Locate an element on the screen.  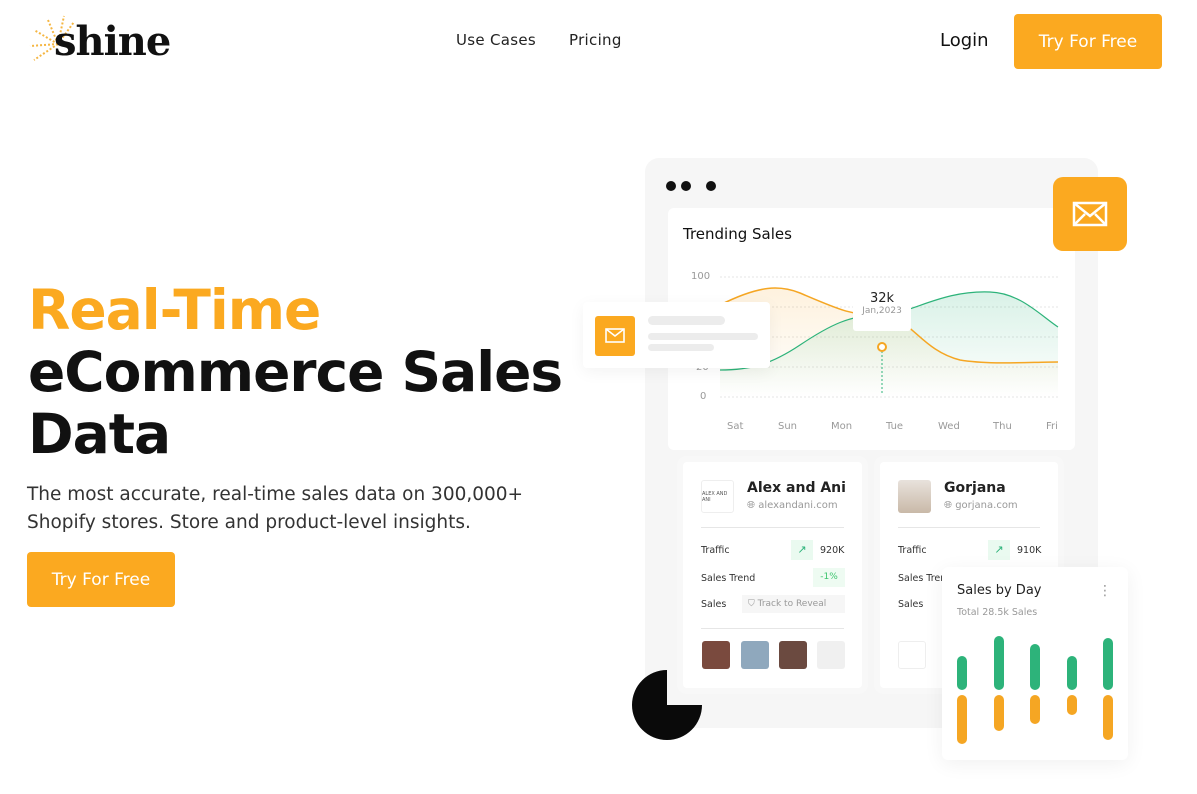
x-tick: Thu is located at coordinates (1002, 426).